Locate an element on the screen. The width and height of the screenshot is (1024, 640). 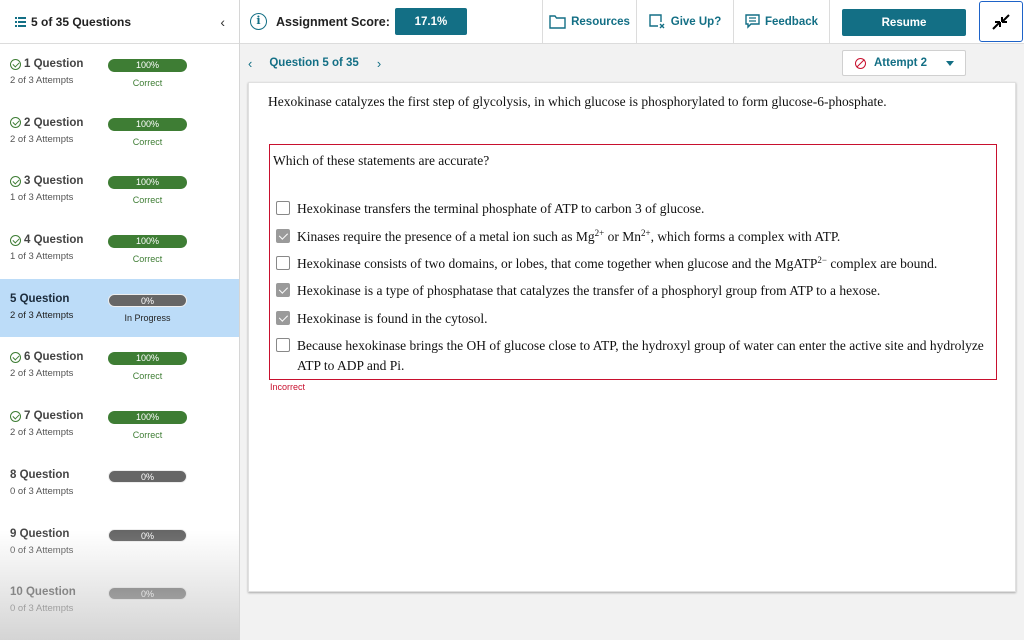
resources-label: Resources is located at coordinates (600, 21).